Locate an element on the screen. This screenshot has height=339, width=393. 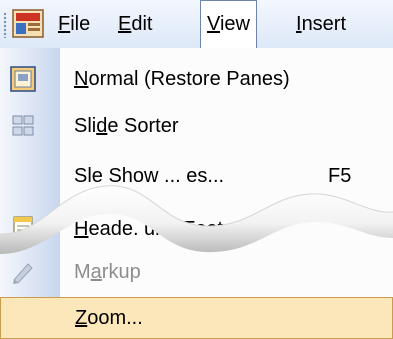
menu-insert-label: nsert is located at coordinates (324, 24).